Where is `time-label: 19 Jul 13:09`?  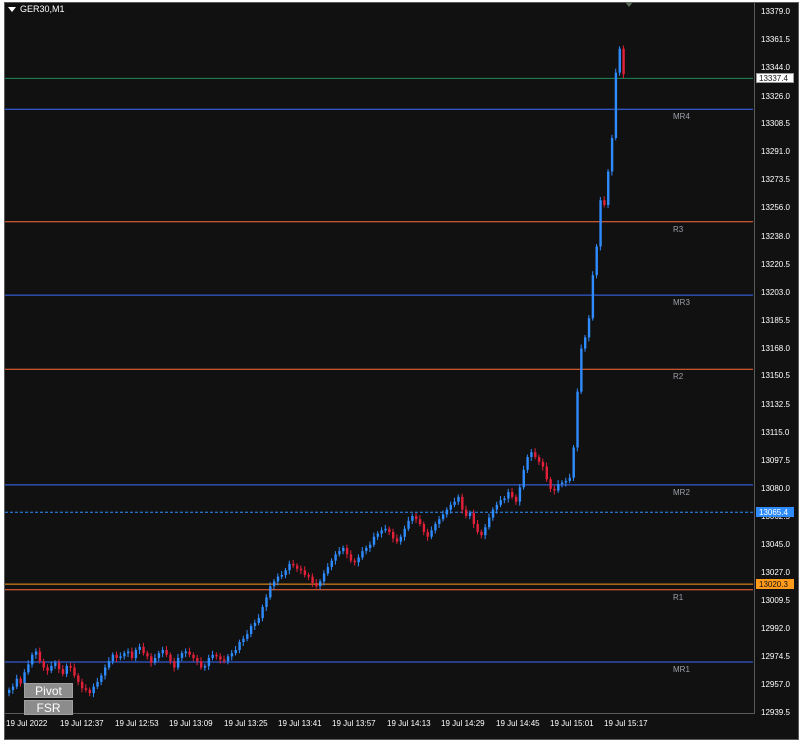
time-label: 19 Jul 13:09 is located at coordinates (191, 723).